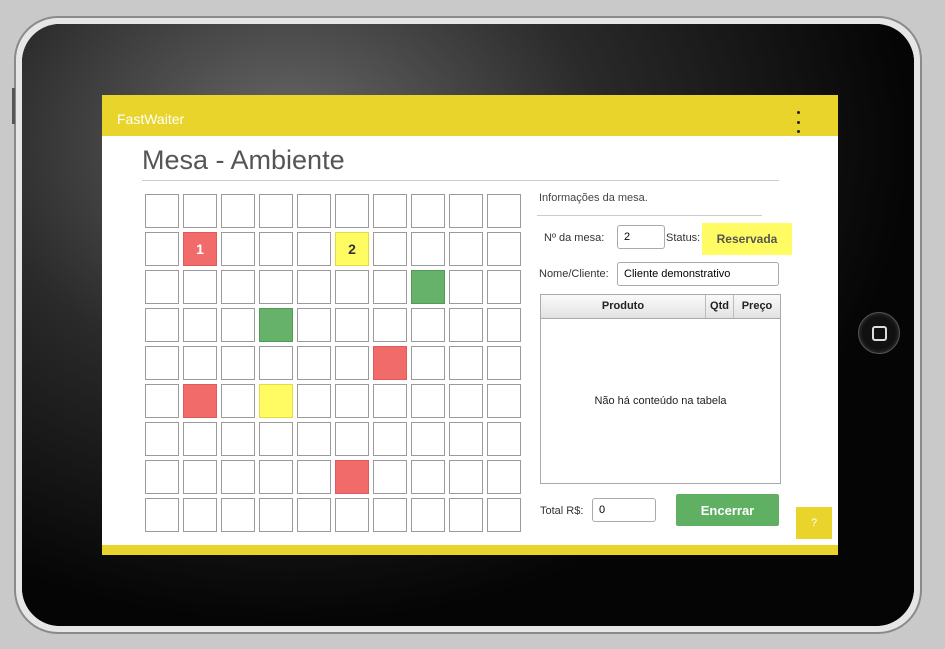  What do you see at coordinates (641, 237) in the screenshot?
I see `table-number-field: 2` at bounding box center [641, 237].